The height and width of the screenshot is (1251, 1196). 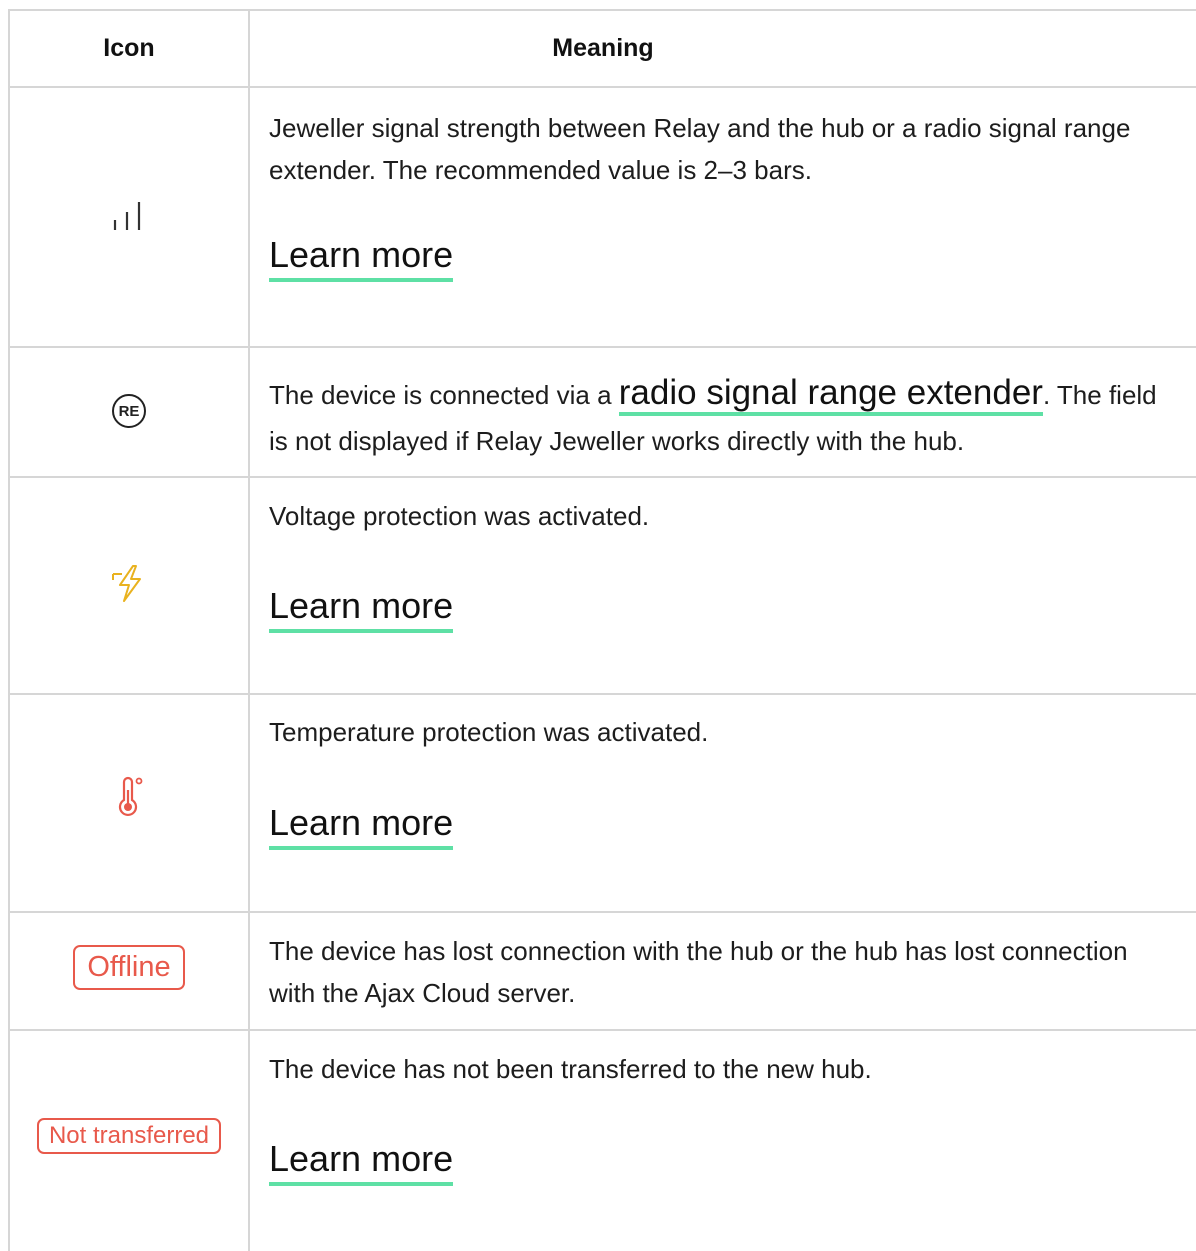 What do you see at coordinates (459, 516) in the screenshot?
I see `row-description: Voltage protection was activated.` at bounding box center [459, 516].